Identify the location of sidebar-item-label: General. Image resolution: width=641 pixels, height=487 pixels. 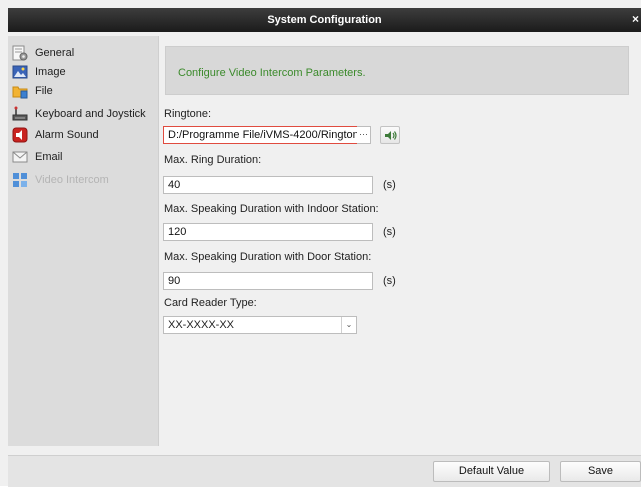
(55, 53).